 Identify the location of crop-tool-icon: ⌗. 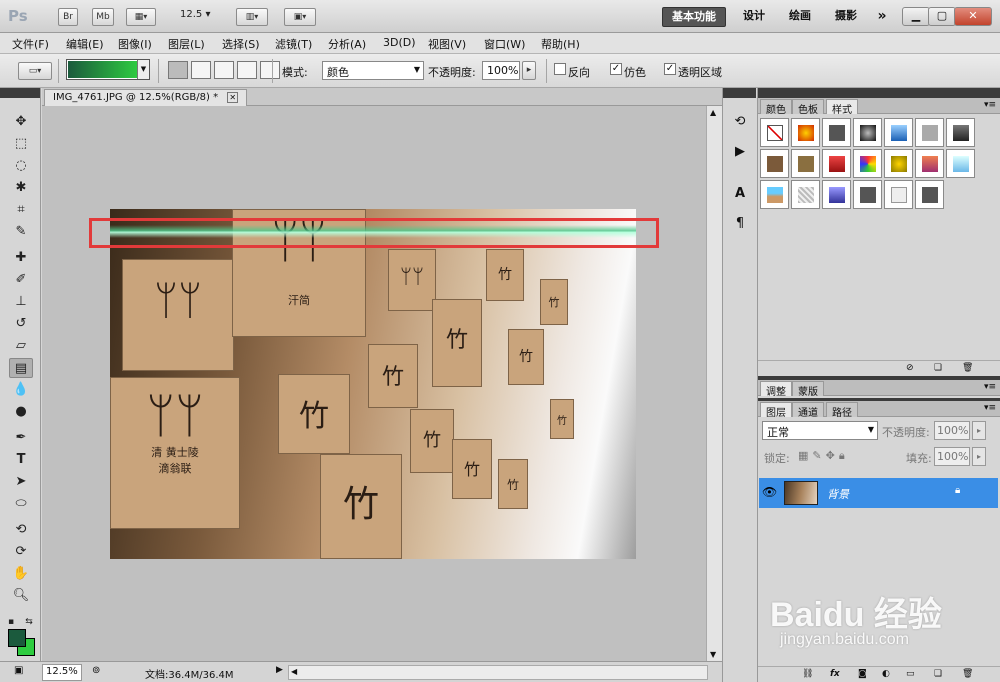
(21, 210).